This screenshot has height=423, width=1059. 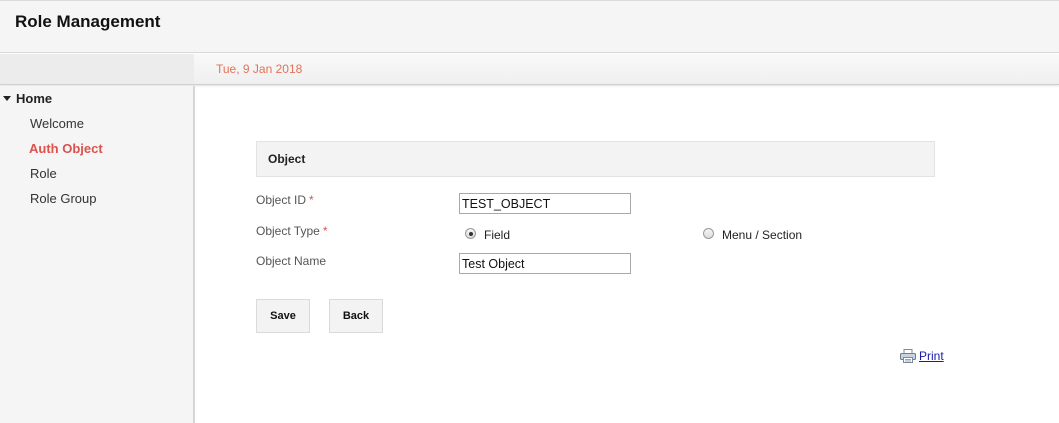 I want to click on page-title: Role Management, so click(x=88, y=21).